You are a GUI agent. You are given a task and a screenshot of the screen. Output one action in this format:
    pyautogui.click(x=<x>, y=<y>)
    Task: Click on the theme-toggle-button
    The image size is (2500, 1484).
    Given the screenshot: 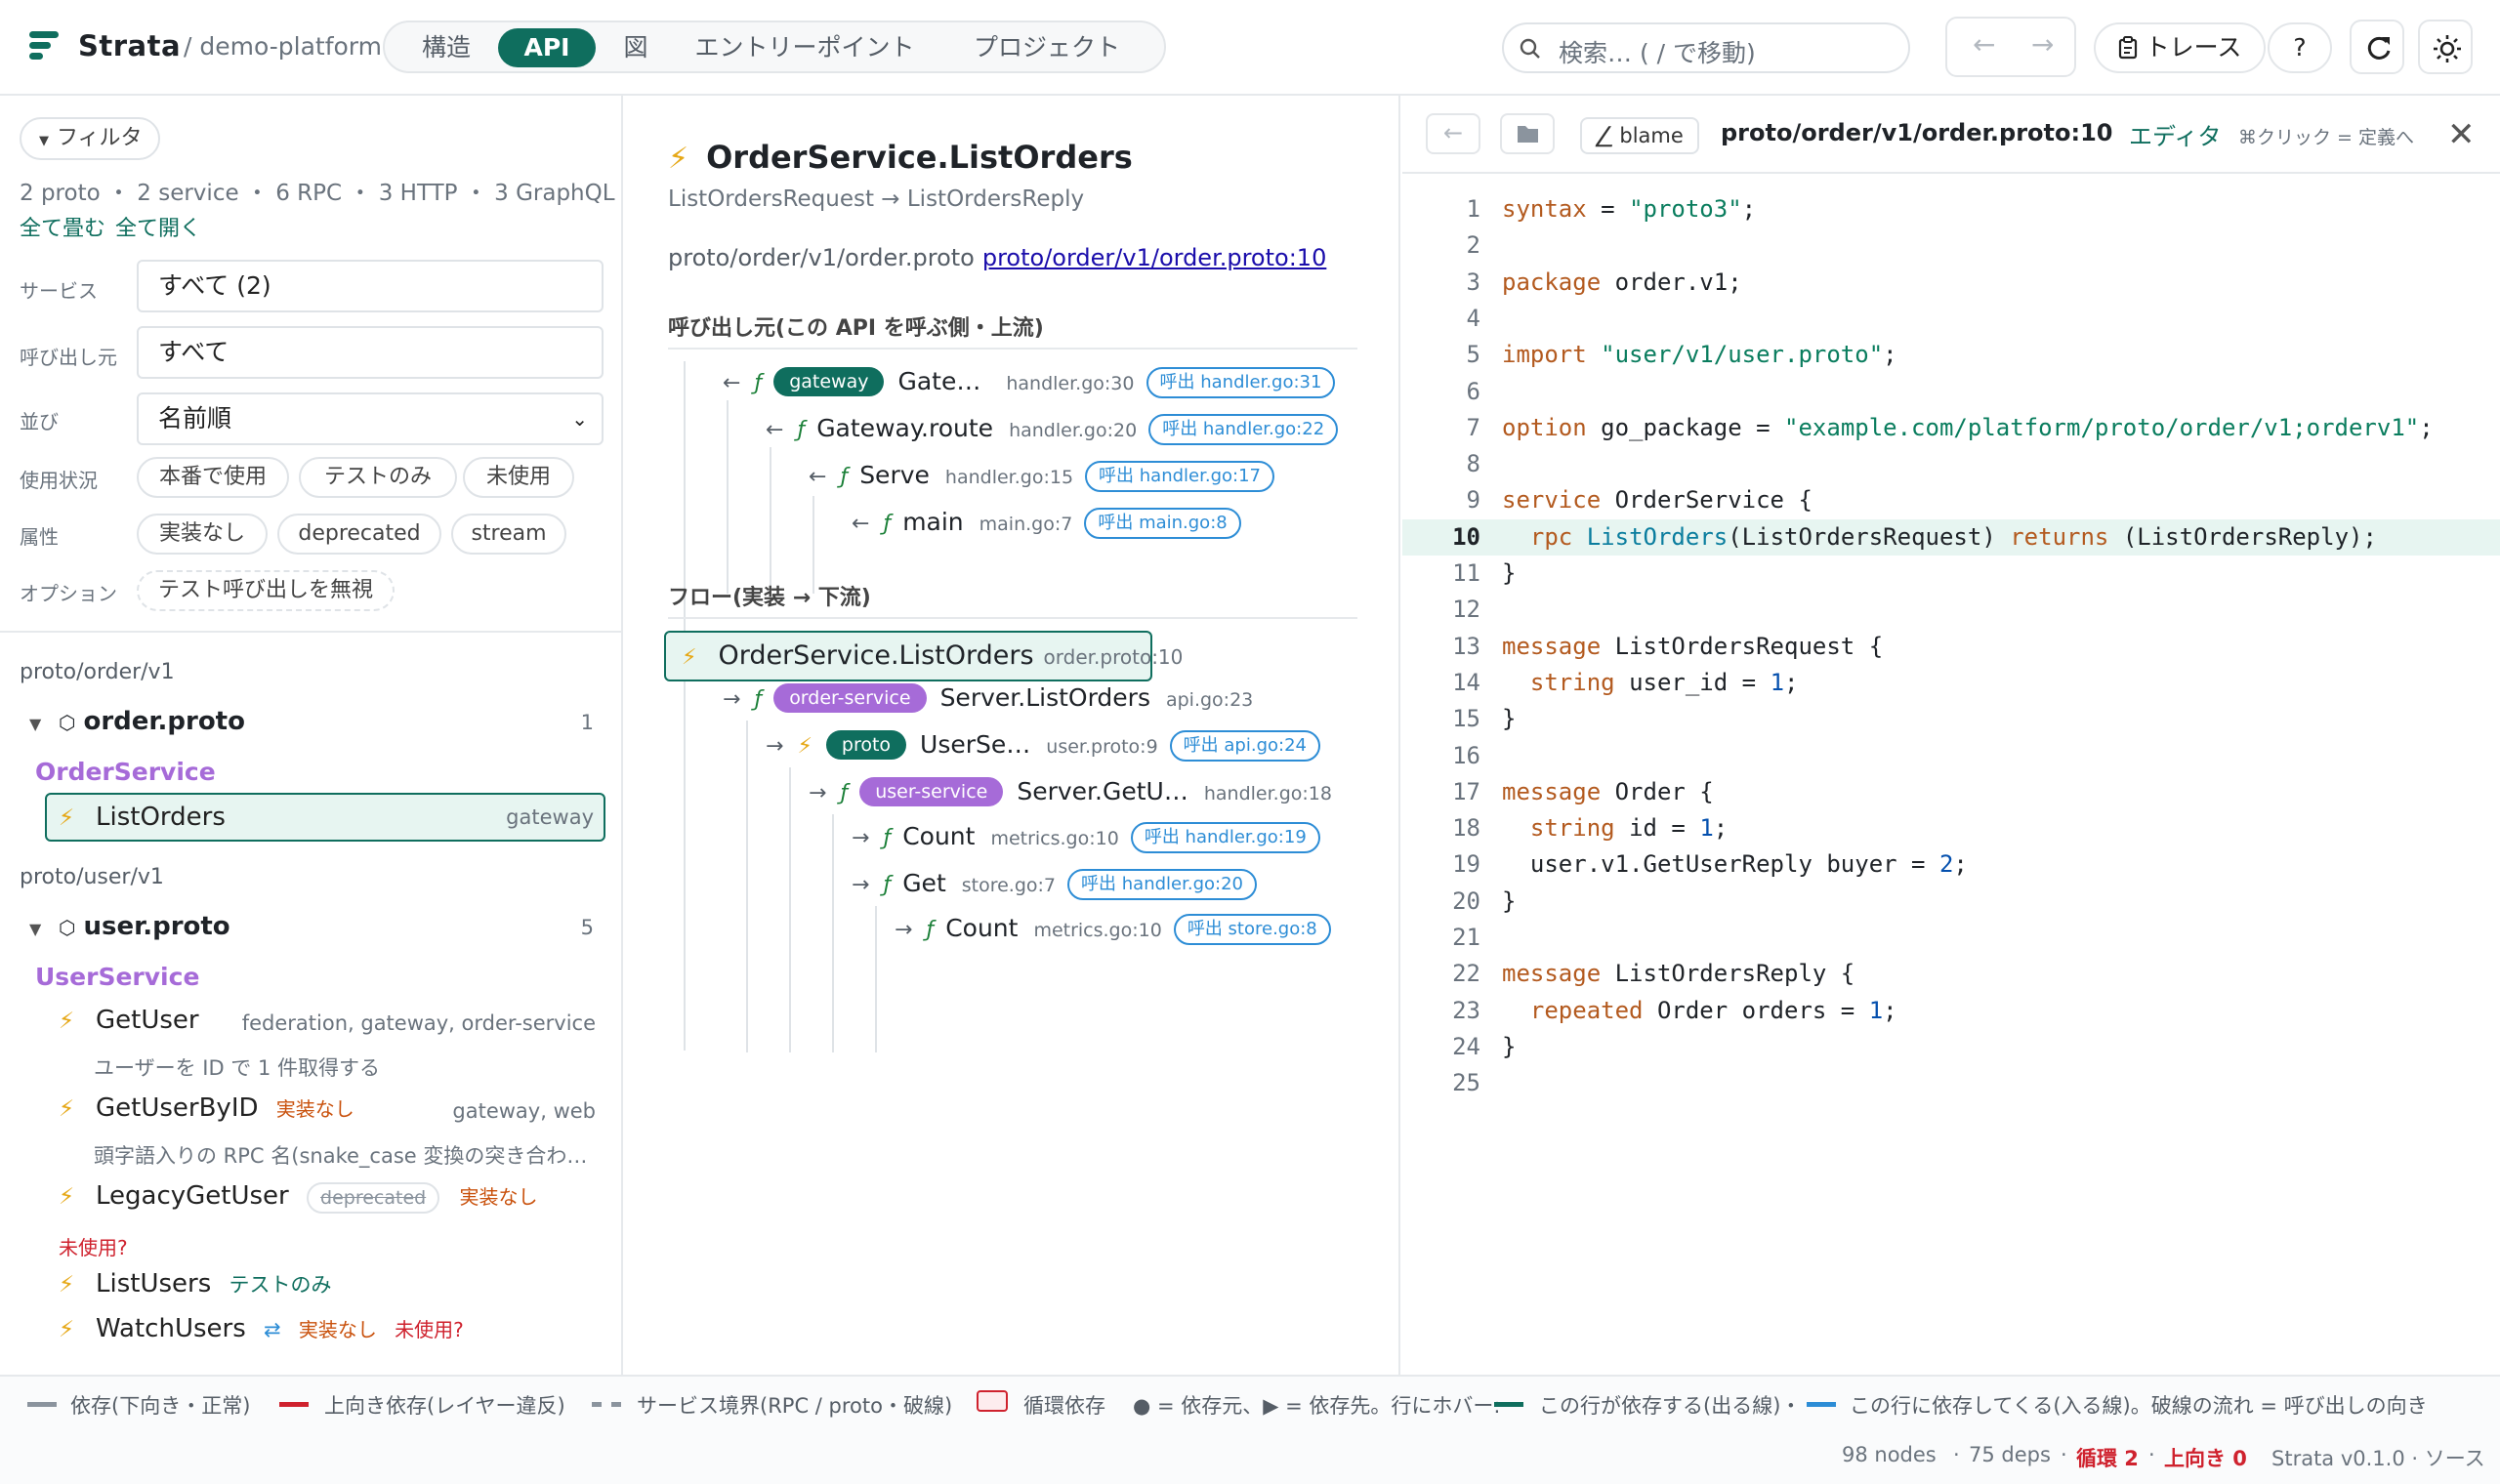 What is the action you would take?
    pyautogui.click(x=2445, y=47)
    